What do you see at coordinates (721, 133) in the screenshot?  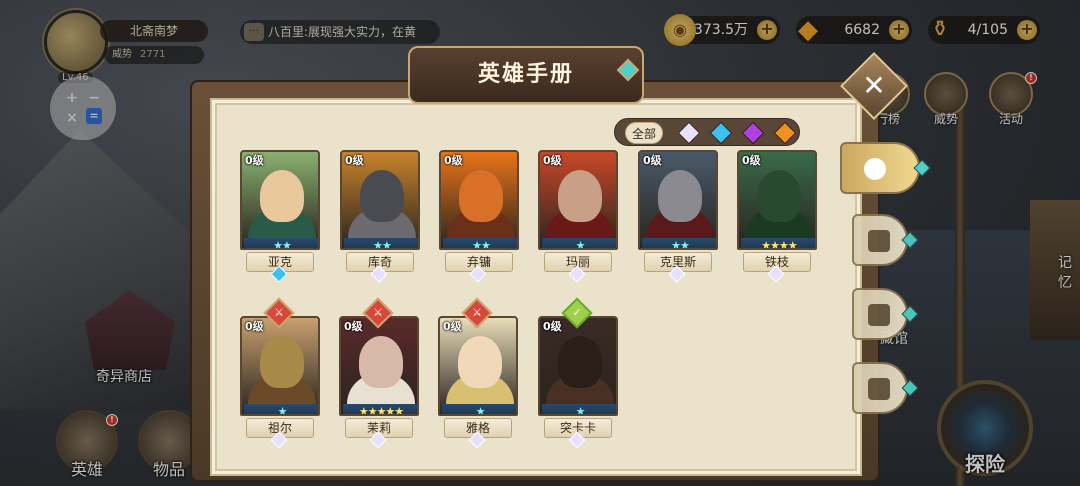 I see `filter-blue-gem-icon` at bounding box center [721, 133].